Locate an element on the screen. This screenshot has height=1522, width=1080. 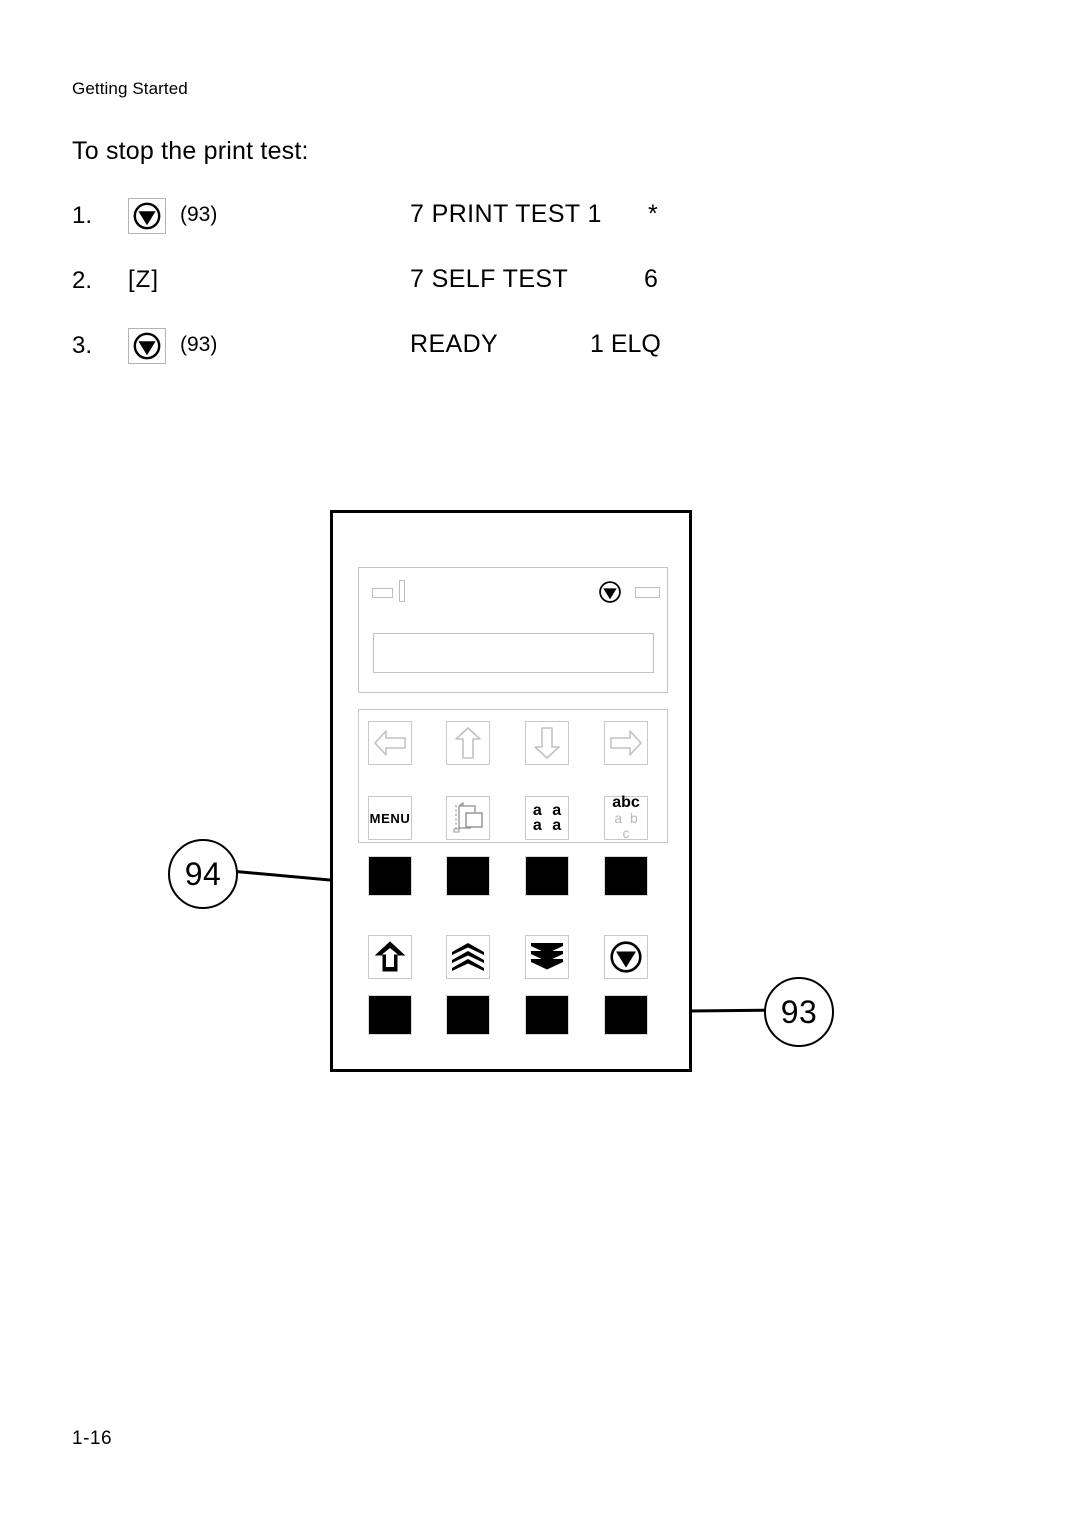
font-size-icon: a aa a is located at coordinates (547, 818).